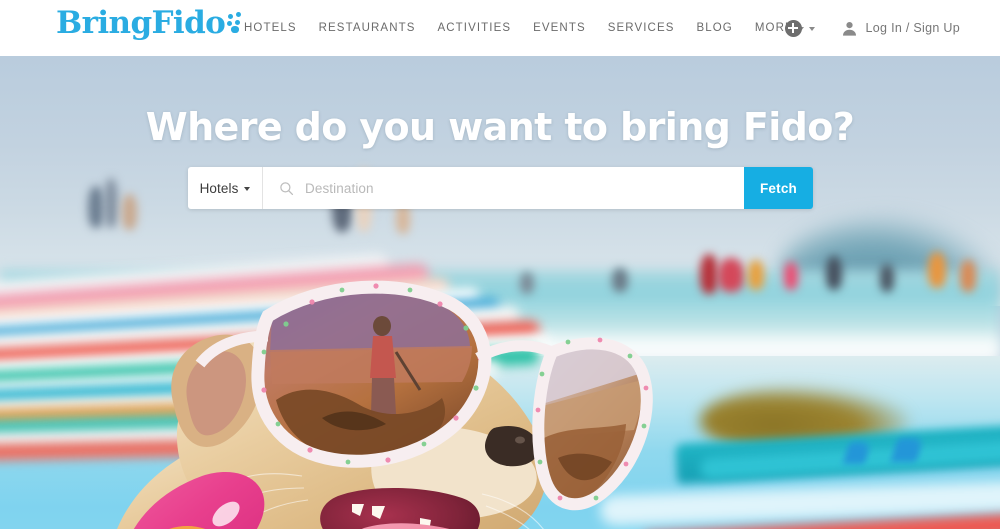 The width and height of the screenshot is (1000, 529). I want to click on nav-item-services: SERVICES, so click(641, 28).